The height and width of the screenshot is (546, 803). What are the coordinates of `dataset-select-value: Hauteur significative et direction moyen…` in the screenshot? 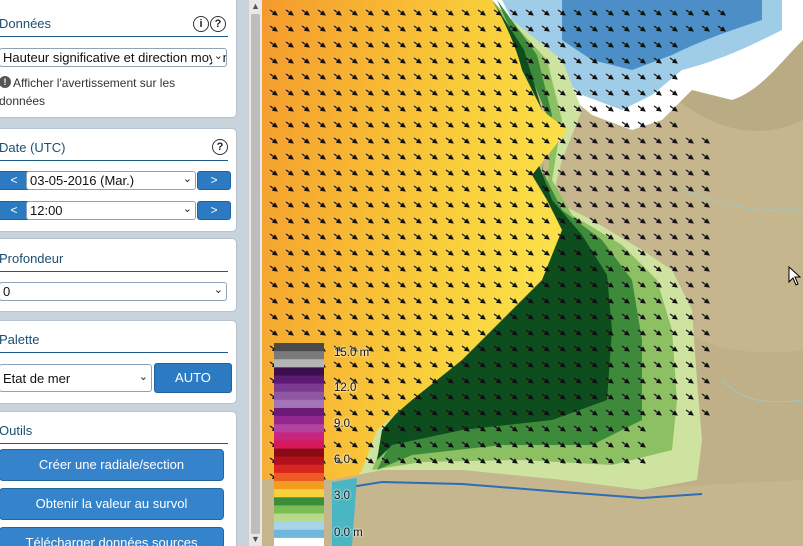 It's located at (115, 57).